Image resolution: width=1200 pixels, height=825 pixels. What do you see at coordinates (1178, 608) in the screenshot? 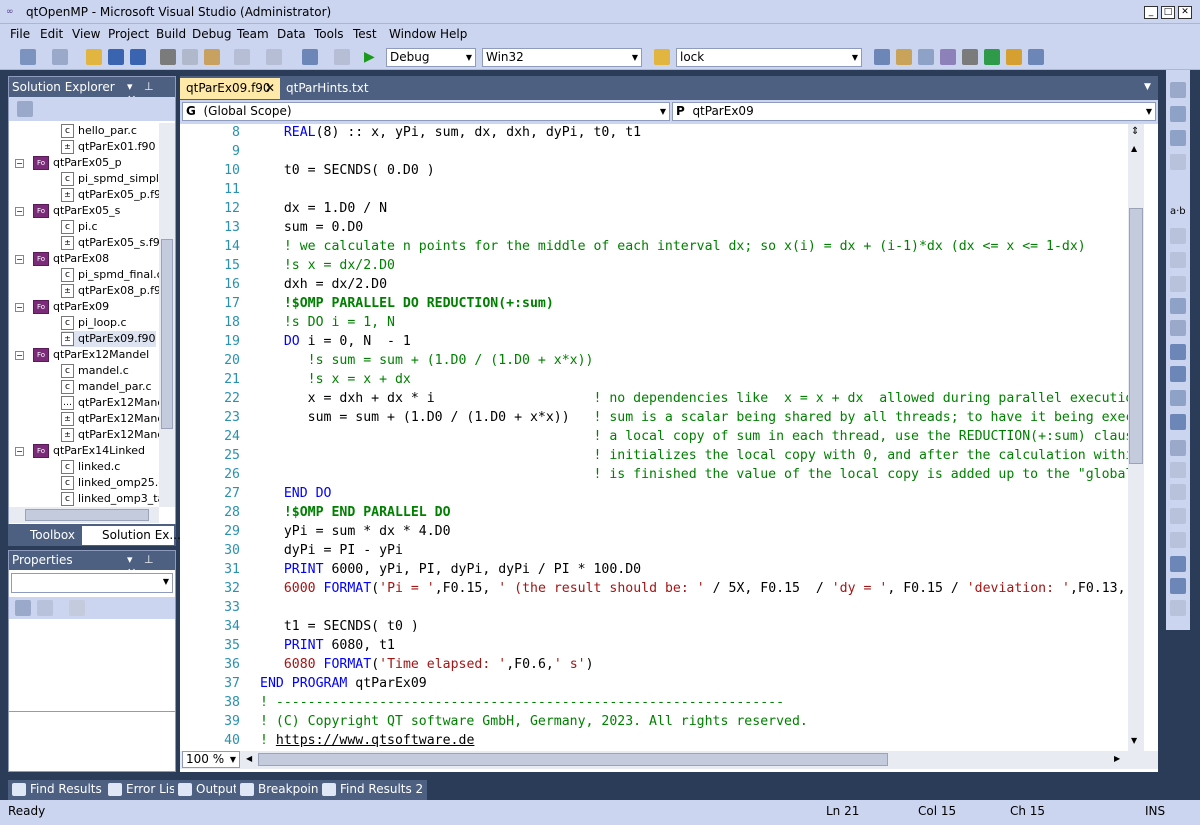
I see `step-out-icon` at bounding box center [1178, 608].